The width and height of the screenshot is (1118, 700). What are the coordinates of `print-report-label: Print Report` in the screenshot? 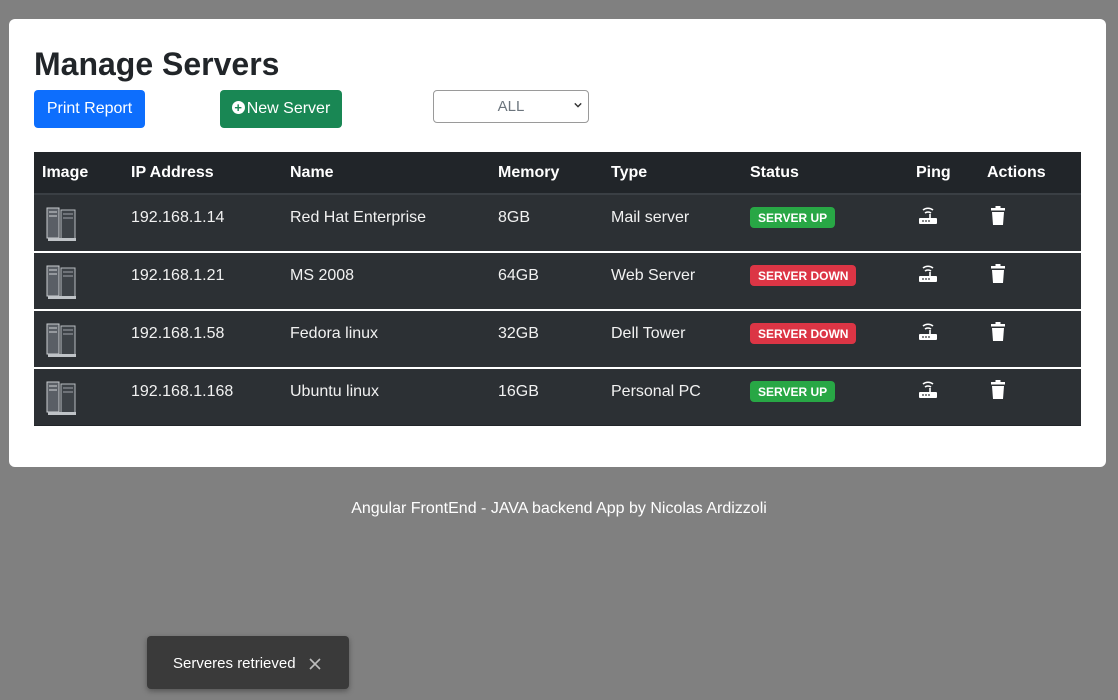 It's located at (89, 108).